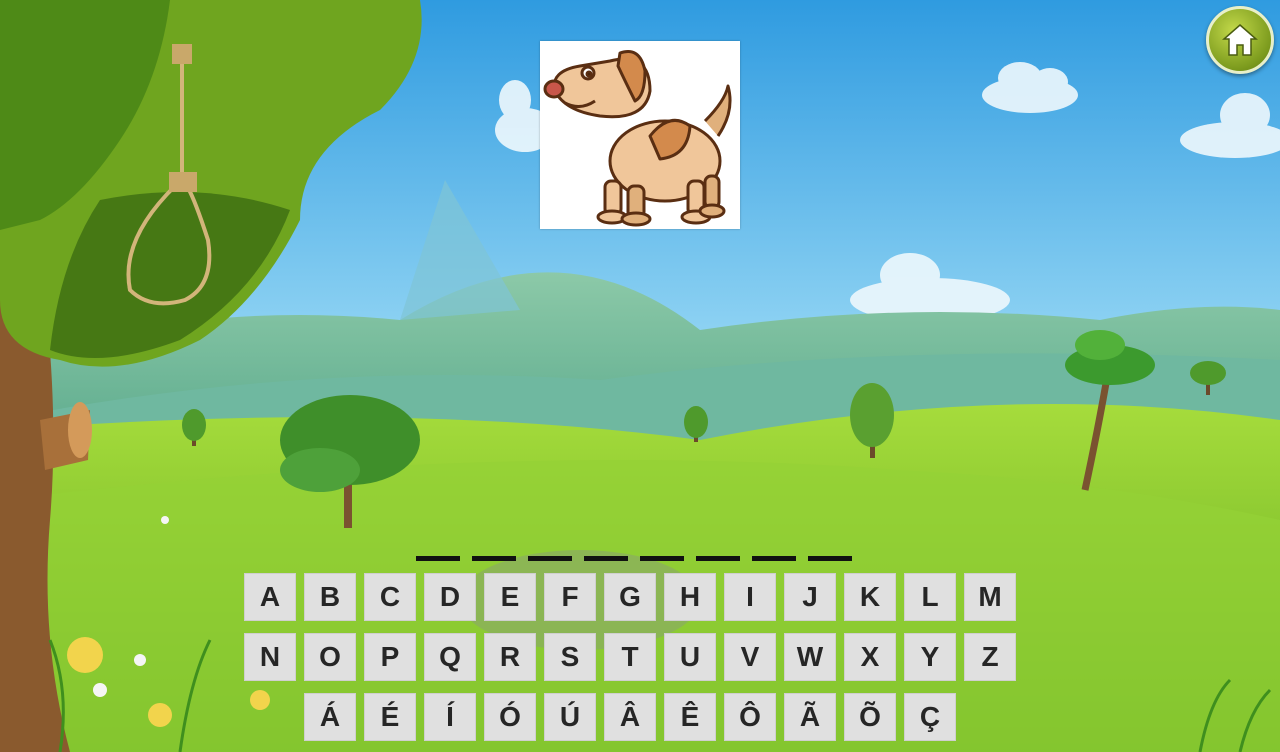 The width and height of the screenshot is (1280, 752). What do you see at coordinates (330, 717) in the screenshot?
I see `letter-key: Á` at bounding box center [330, 717].